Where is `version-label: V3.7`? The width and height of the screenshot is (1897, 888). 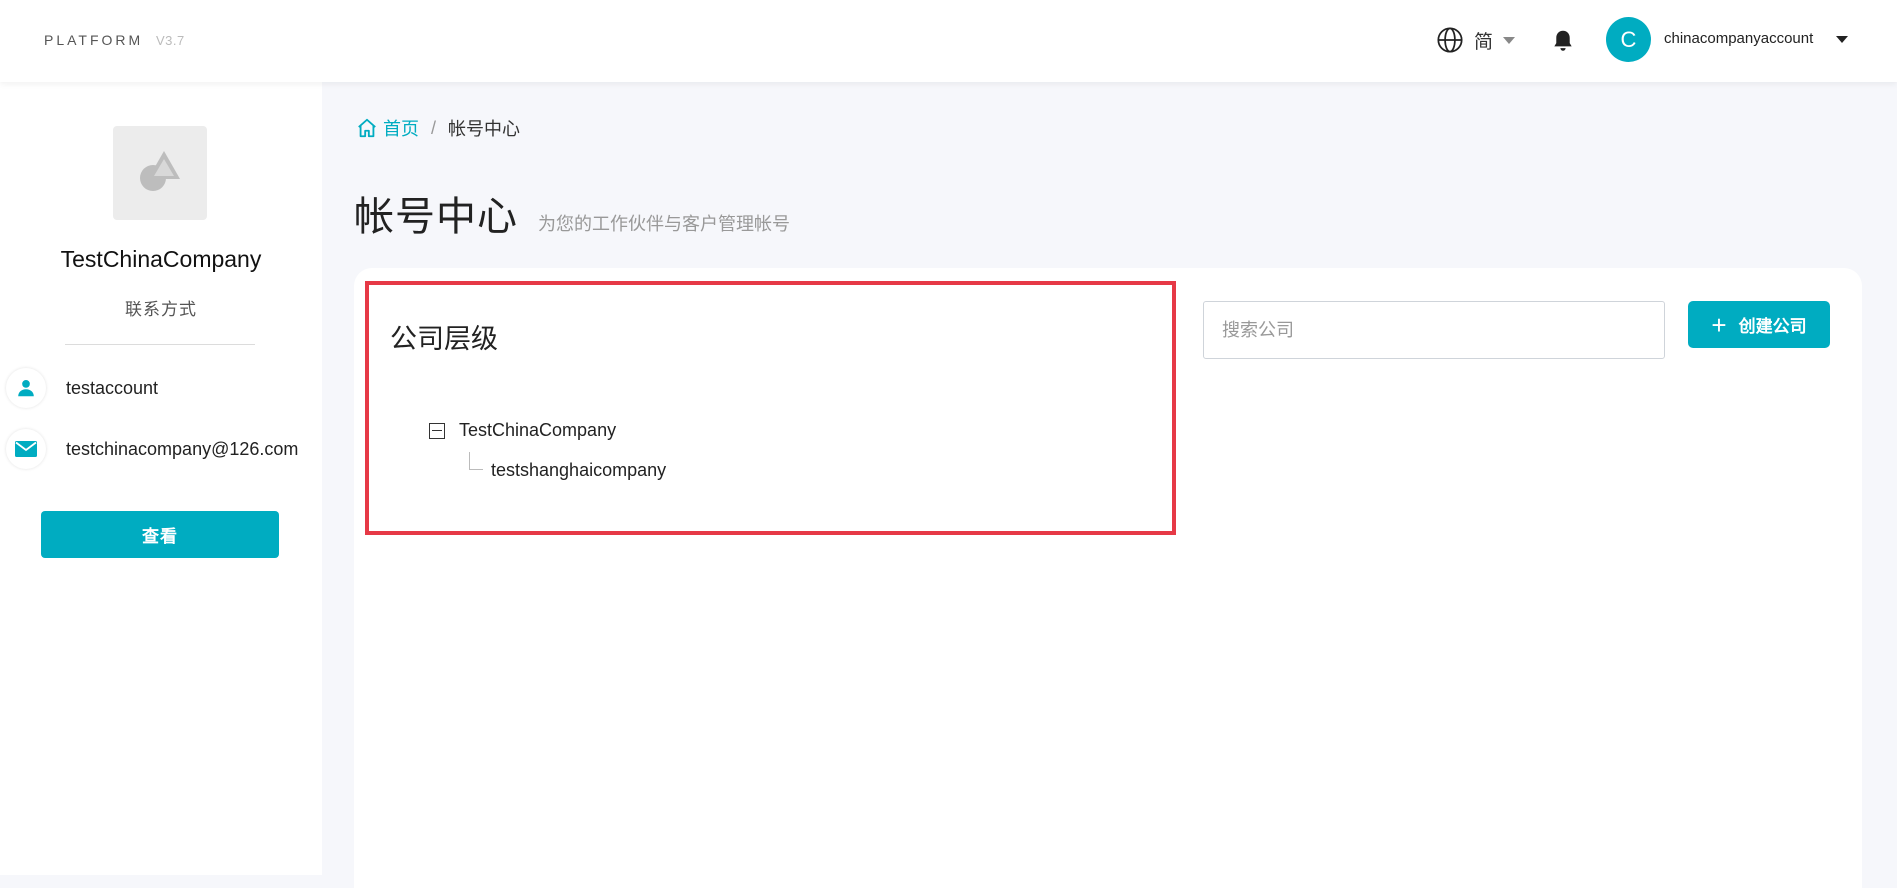 version-label: V3.7 is located at coordinates (170, 40).